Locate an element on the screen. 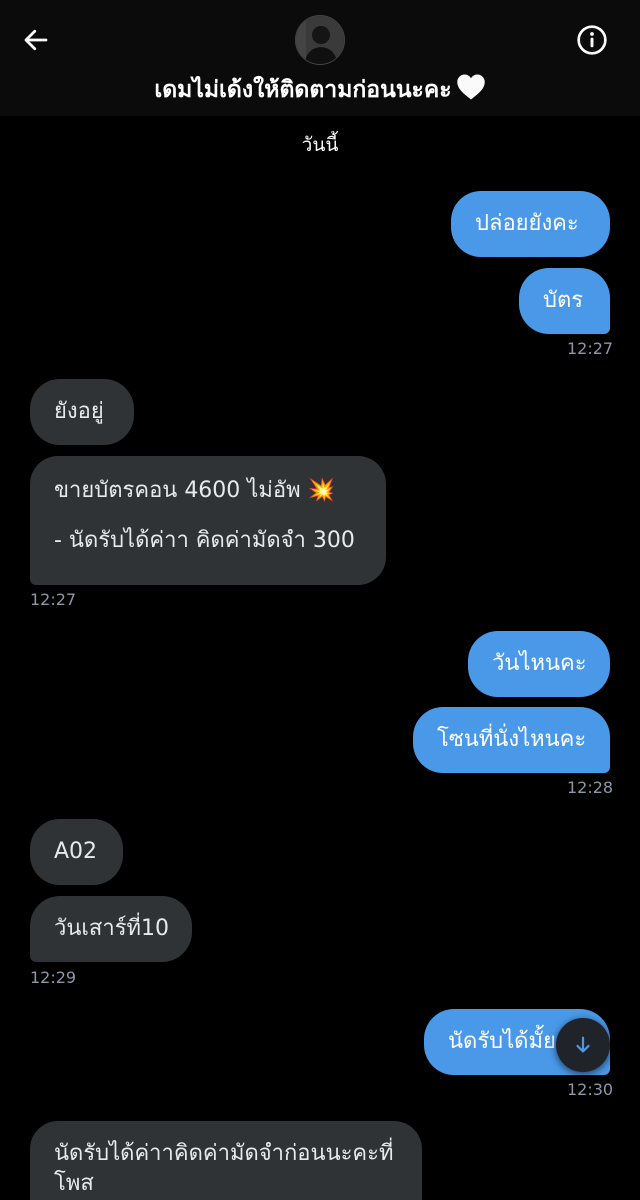 The height and width of the screenshot is (1200, 640). avatar is located at coordinates (320, 40).